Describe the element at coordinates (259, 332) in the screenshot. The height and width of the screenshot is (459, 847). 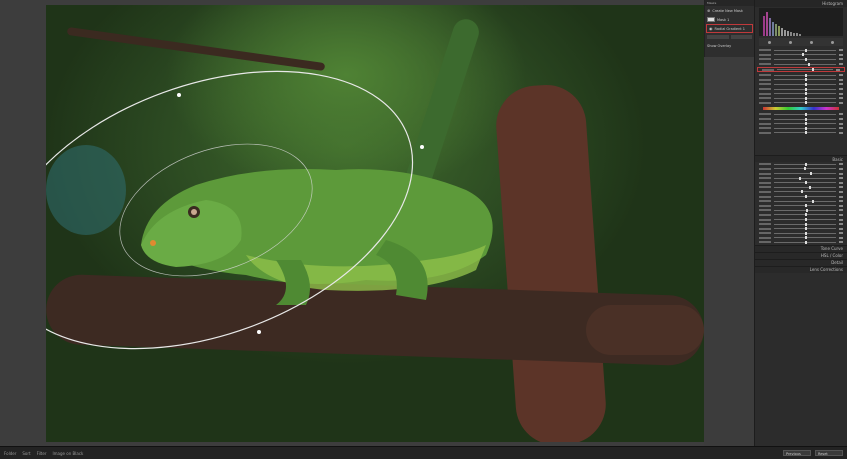
I see `gradient-handle-bottom` at that location.